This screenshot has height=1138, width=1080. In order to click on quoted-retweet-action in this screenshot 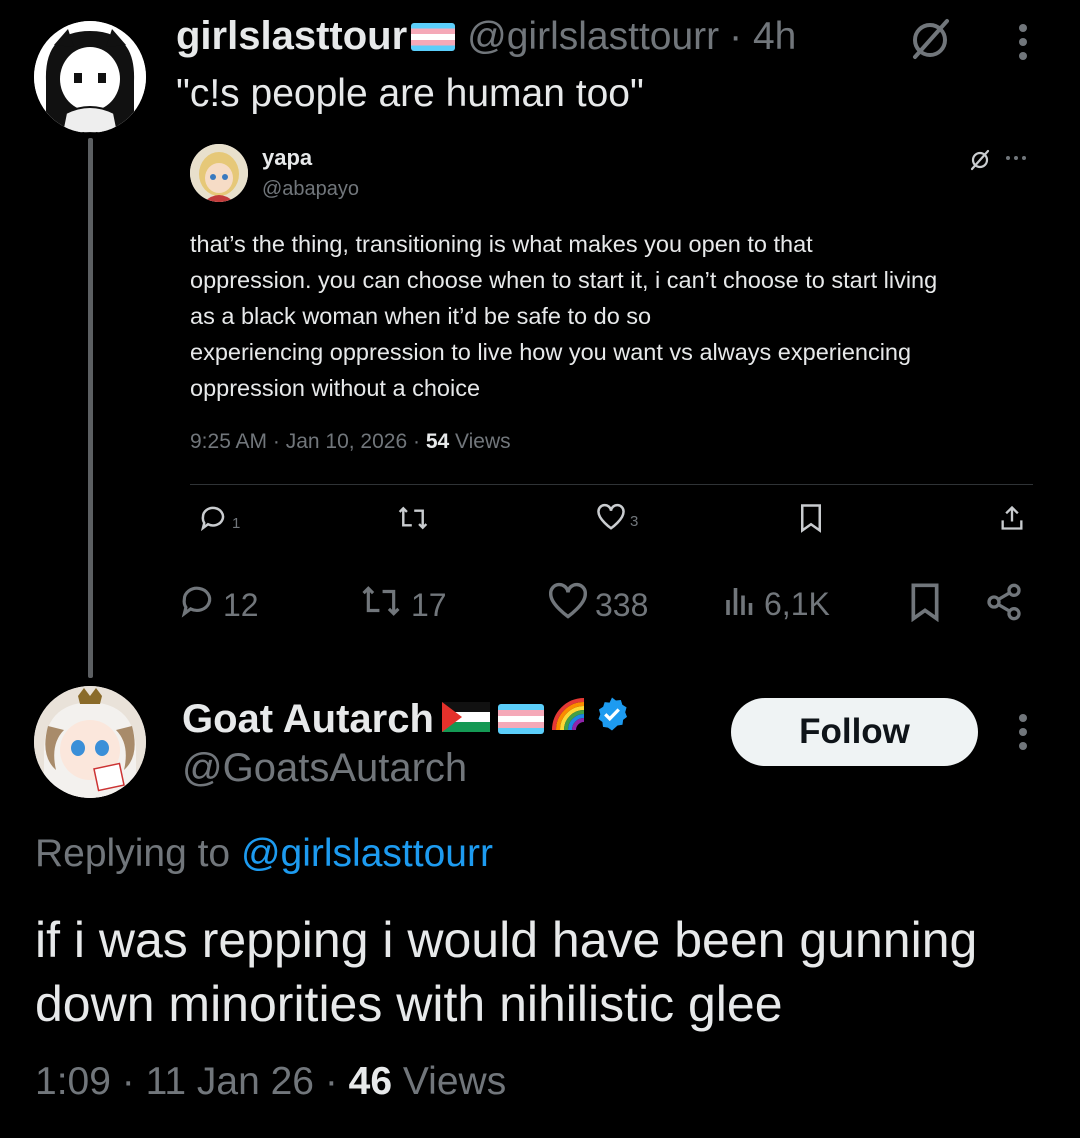, I will do `click(413, 520)`.